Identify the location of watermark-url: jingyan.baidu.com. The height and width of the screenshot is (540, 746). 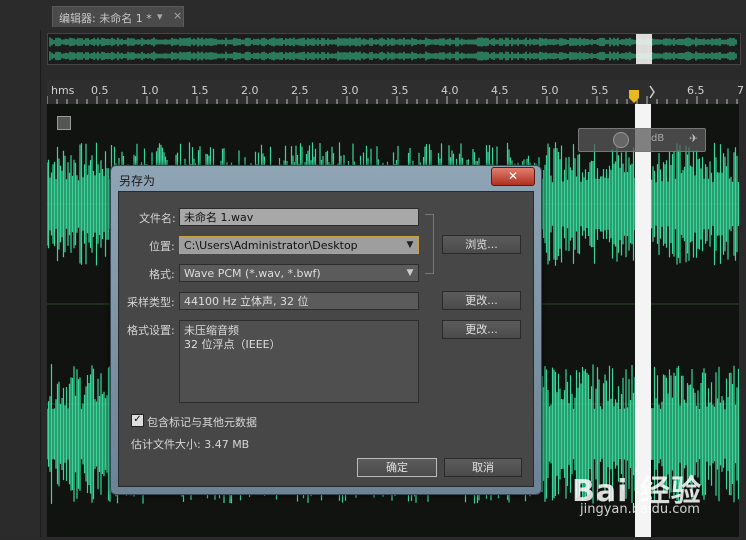
(640, 509).